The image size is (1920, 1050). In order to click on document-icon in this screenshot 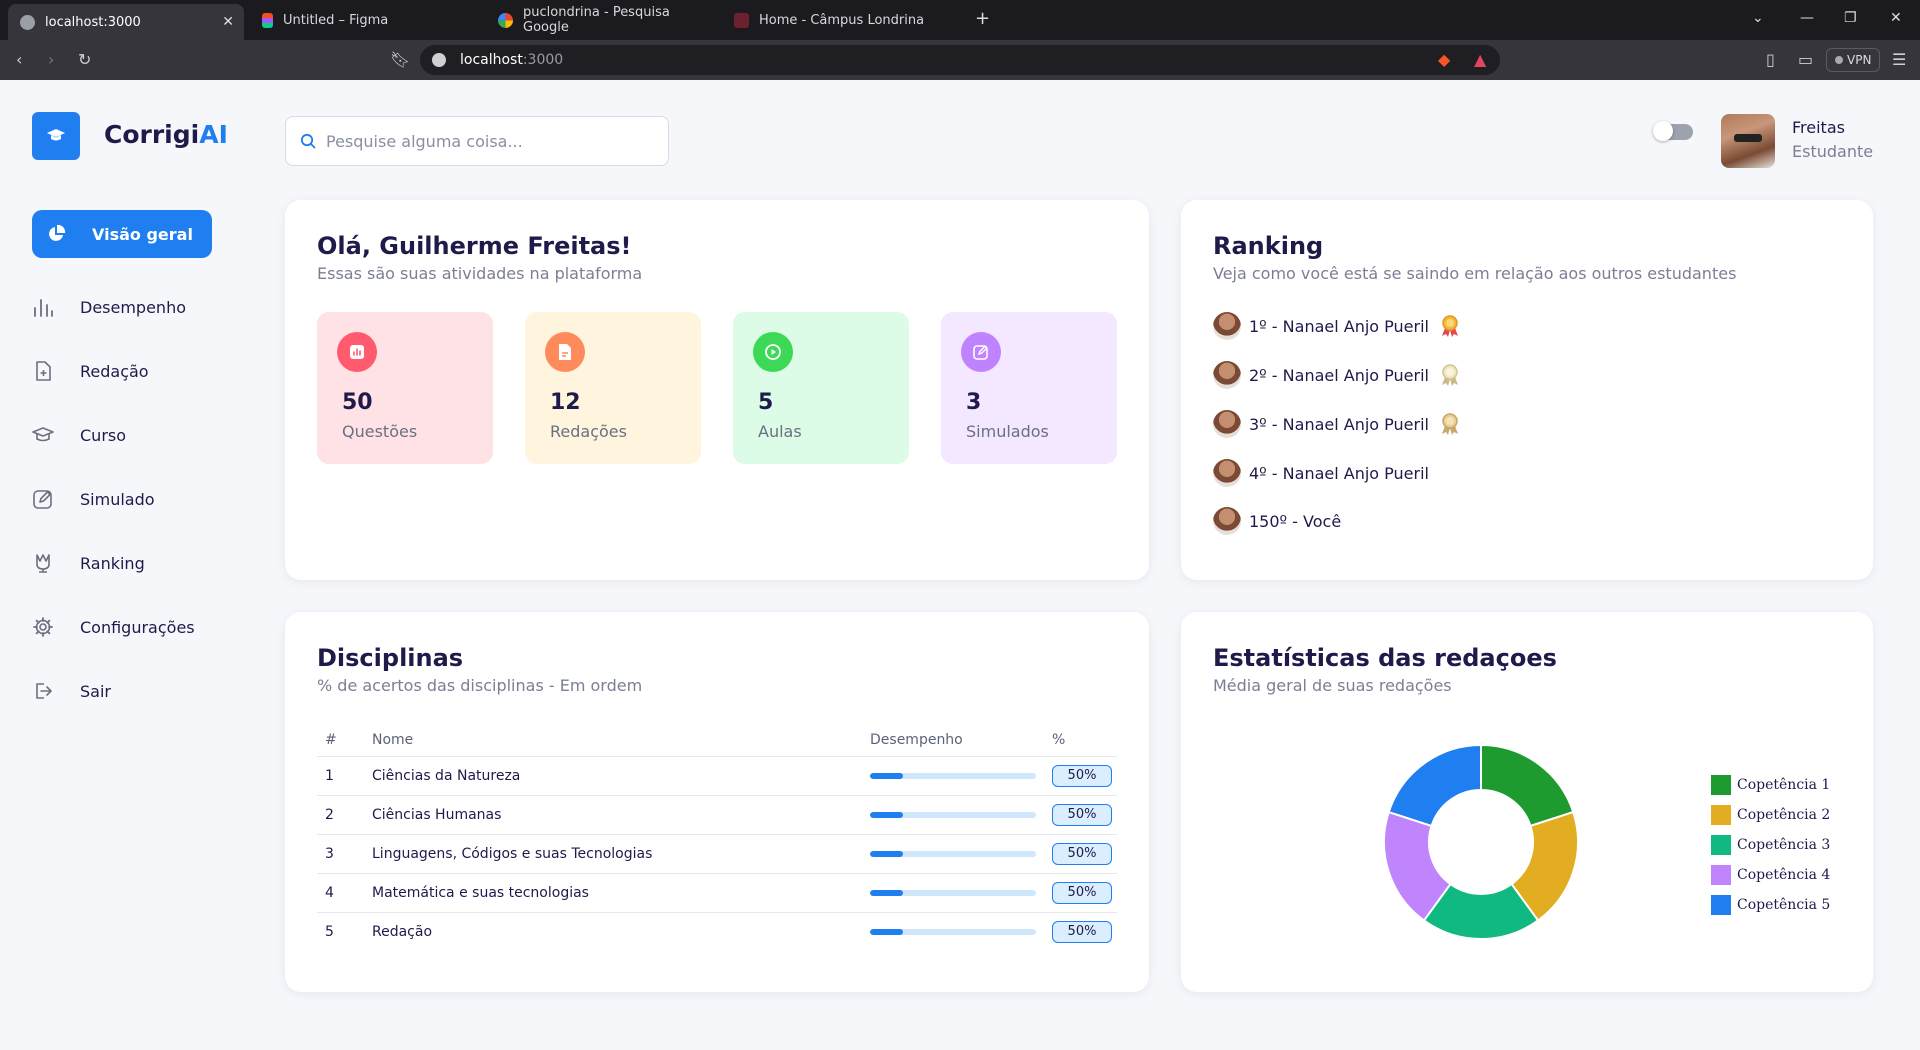, I will do `click(565, 352)`.